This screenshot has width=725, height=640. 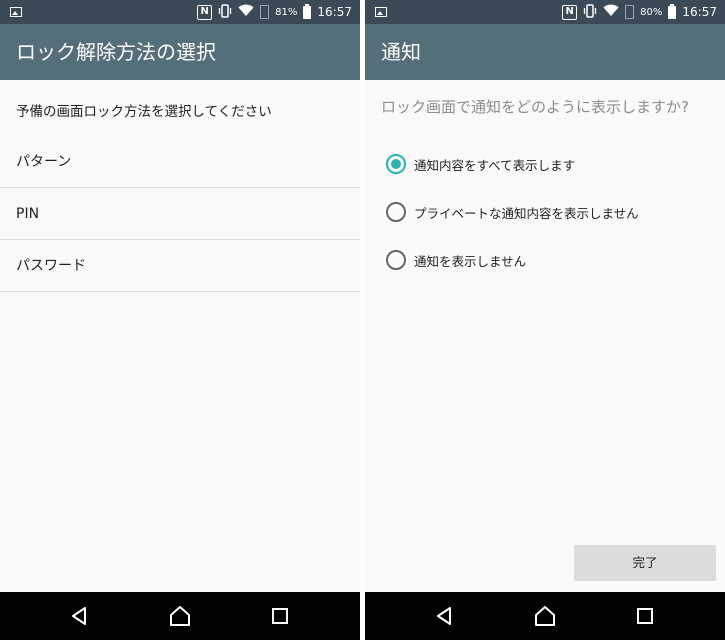 I want to click on list-item-password: パスワード, so click(x=180, y=266).